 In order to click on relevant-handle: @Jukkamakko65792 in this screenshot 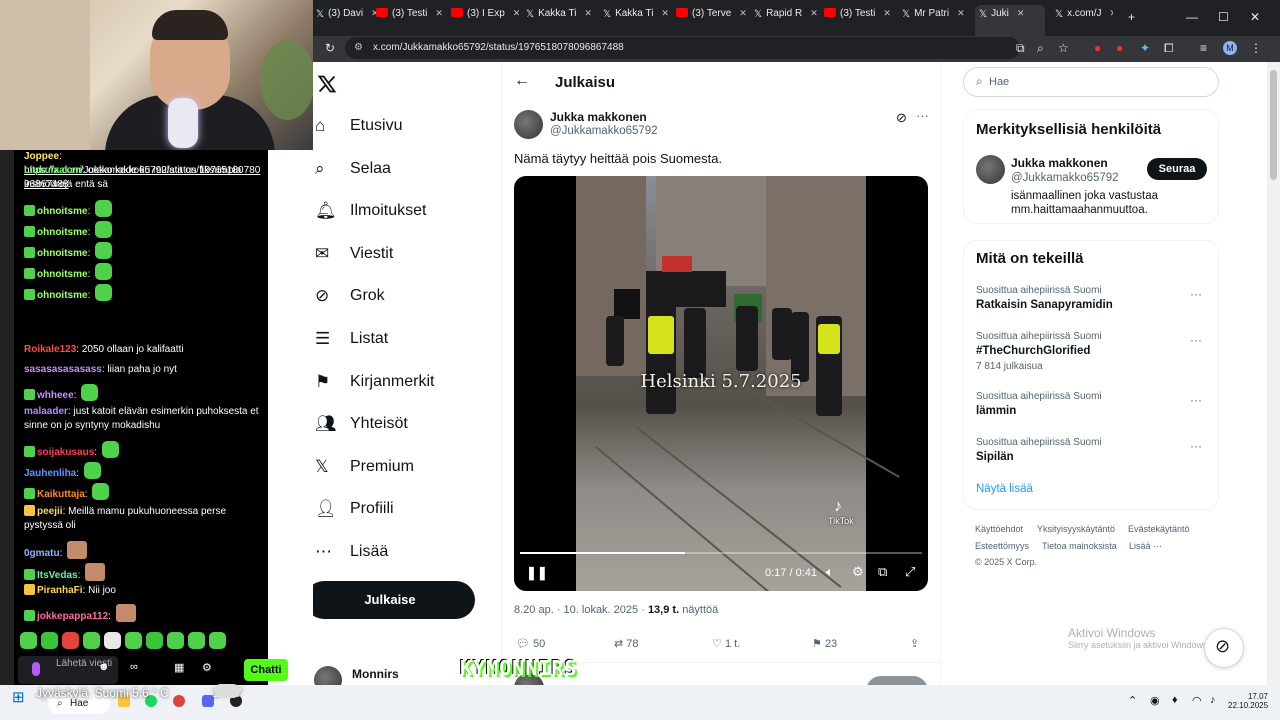, I will do `click(1065, 178)`.